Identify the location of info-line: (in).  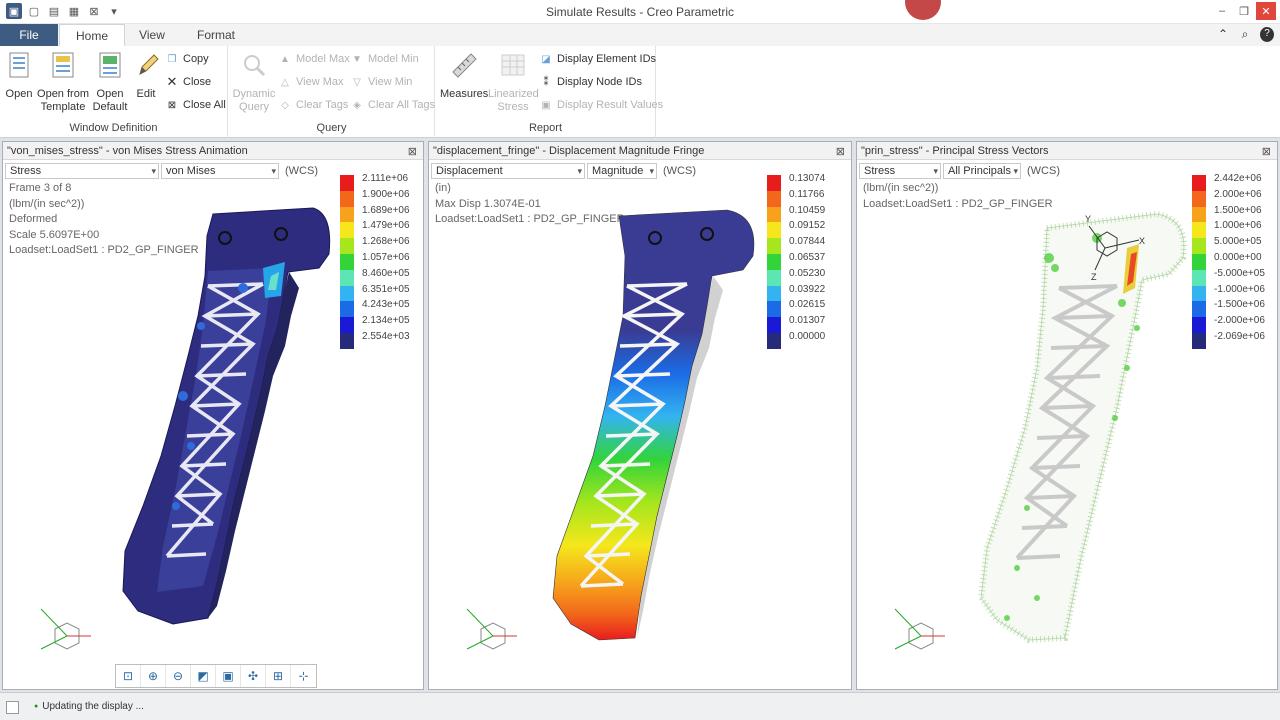
(443, 188).